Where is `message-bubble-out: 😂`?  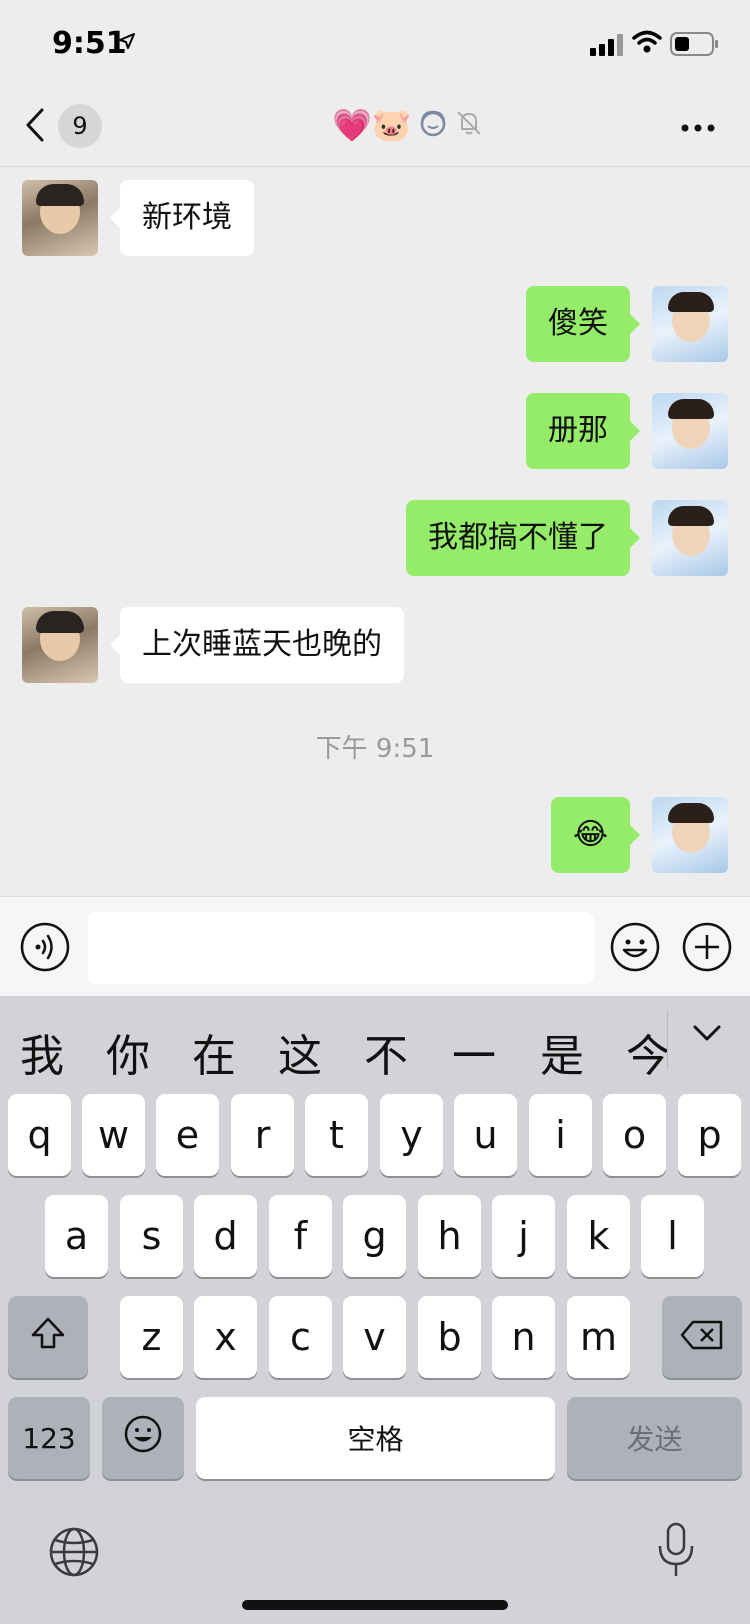 message-bubble-out: 😂 is located at coordinates (595, 835).